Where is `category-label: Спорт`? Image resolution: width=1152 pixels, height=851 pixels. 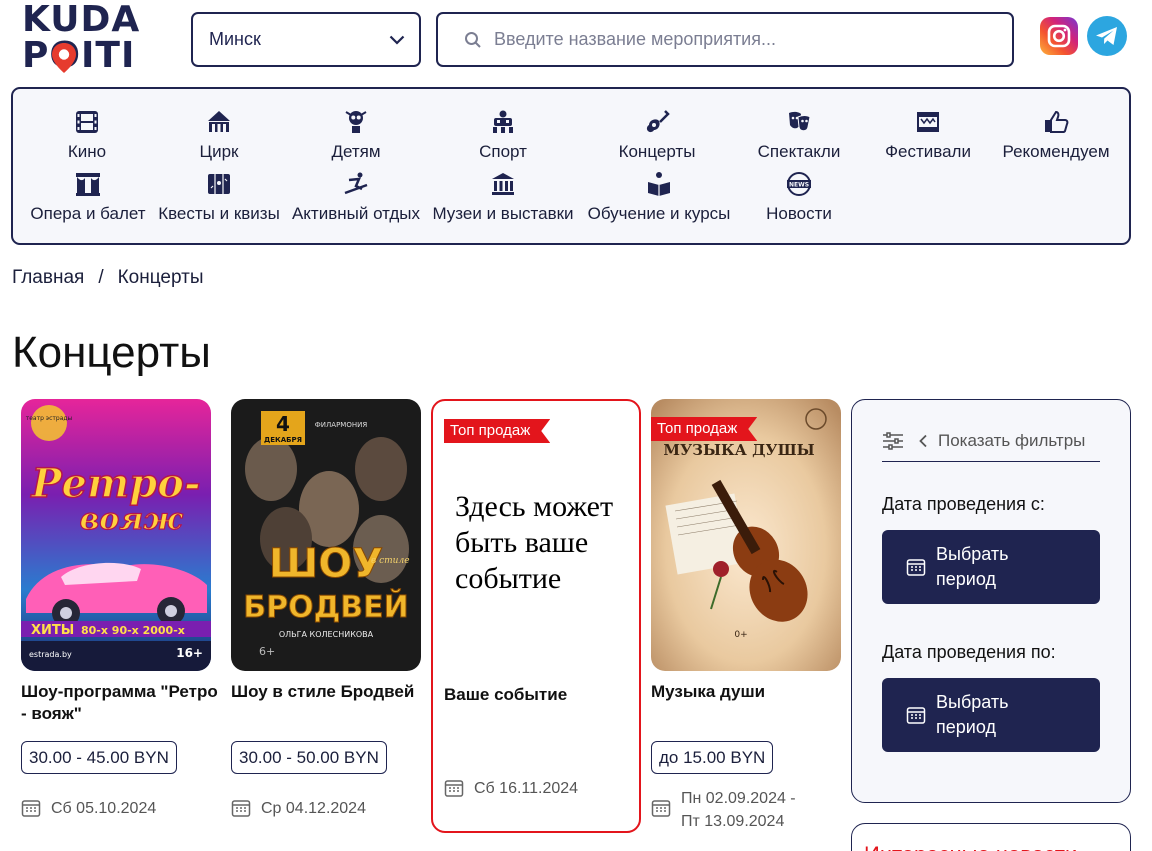 category-label: Спорт is located at coordinates (503, 151).